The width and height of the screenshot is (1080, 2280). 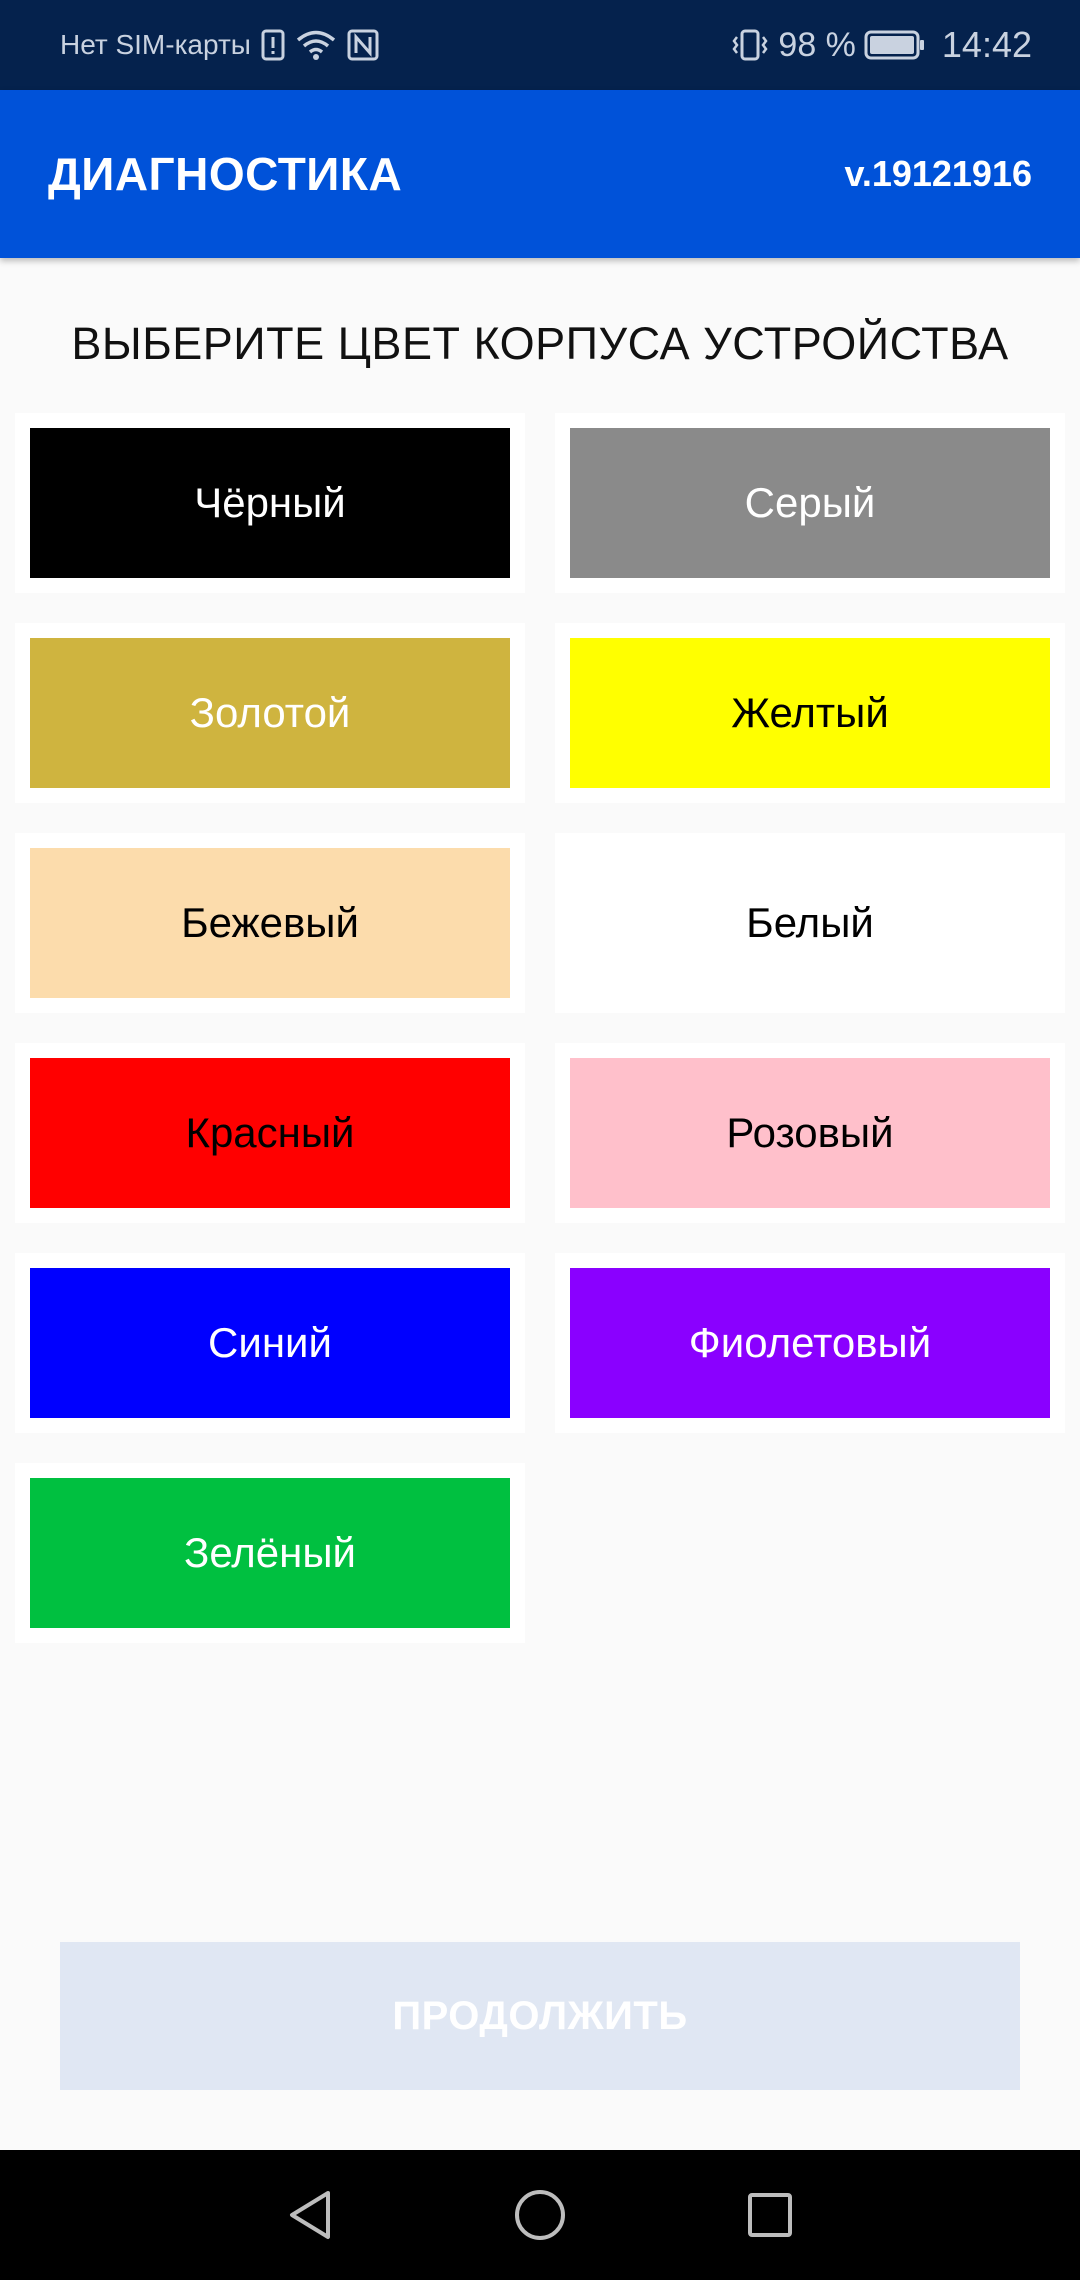 I want to click on color-option-white: Белый, so click(x=810, y=923).